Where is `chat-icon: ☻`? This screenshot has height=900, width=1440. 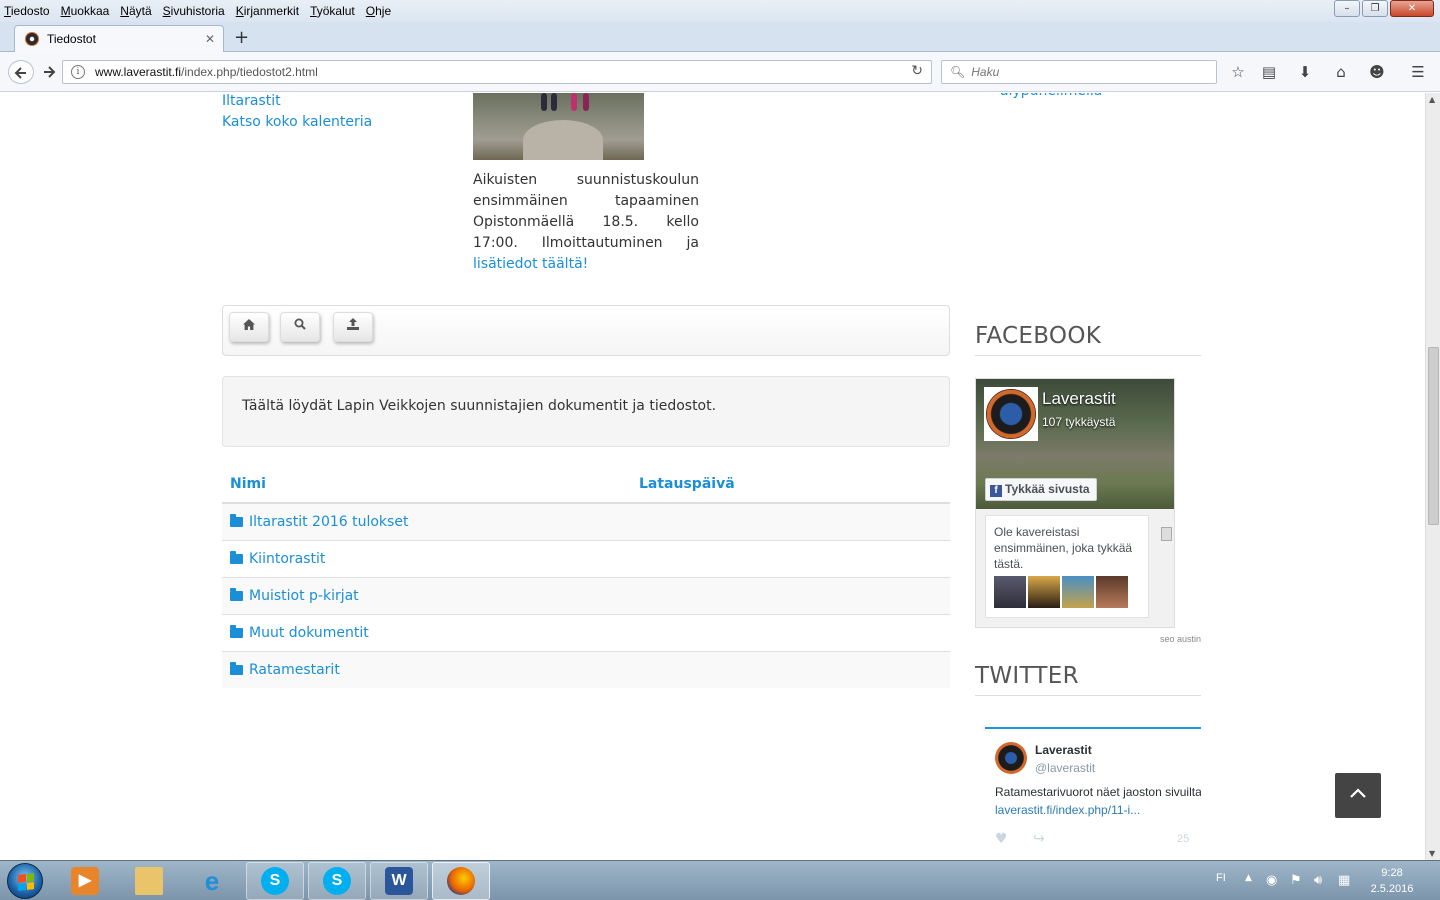 chat-icon: ☻ is located at coordinates (1377, 72).